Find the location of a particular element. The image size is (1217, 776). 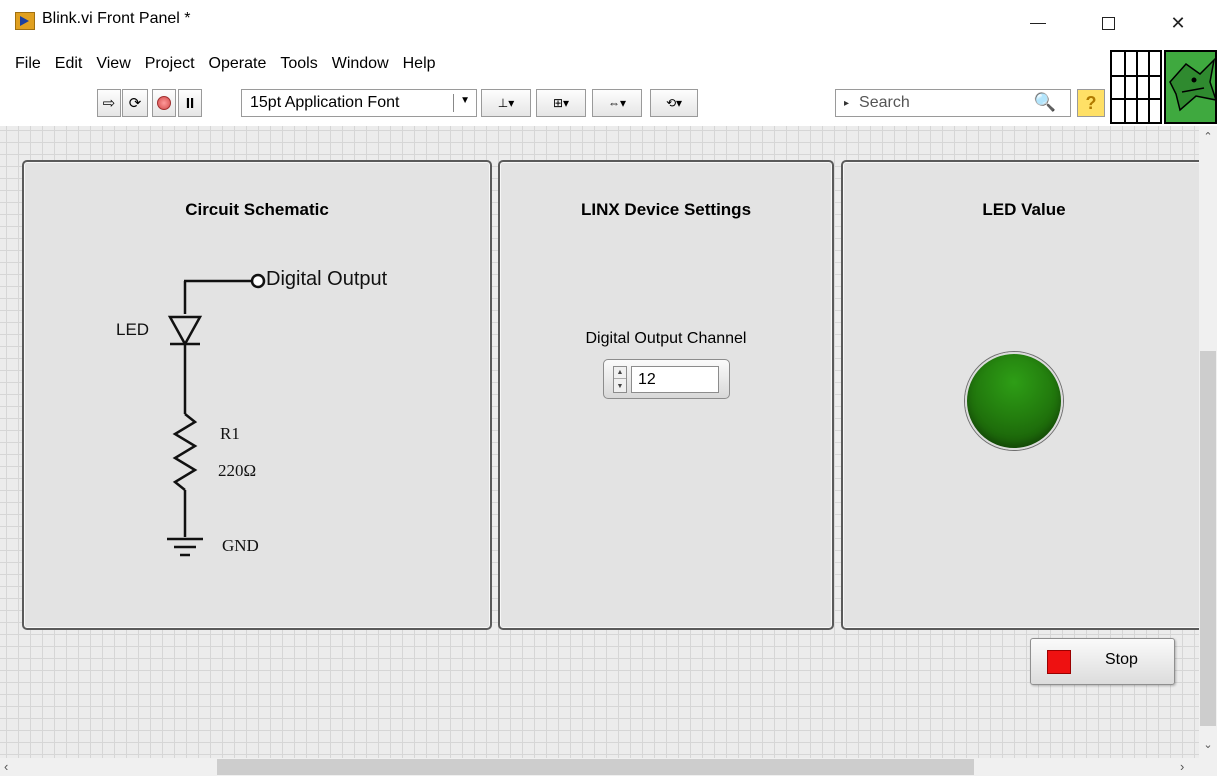

scroll-right-icon: › is located at coordinates (1182, 766).